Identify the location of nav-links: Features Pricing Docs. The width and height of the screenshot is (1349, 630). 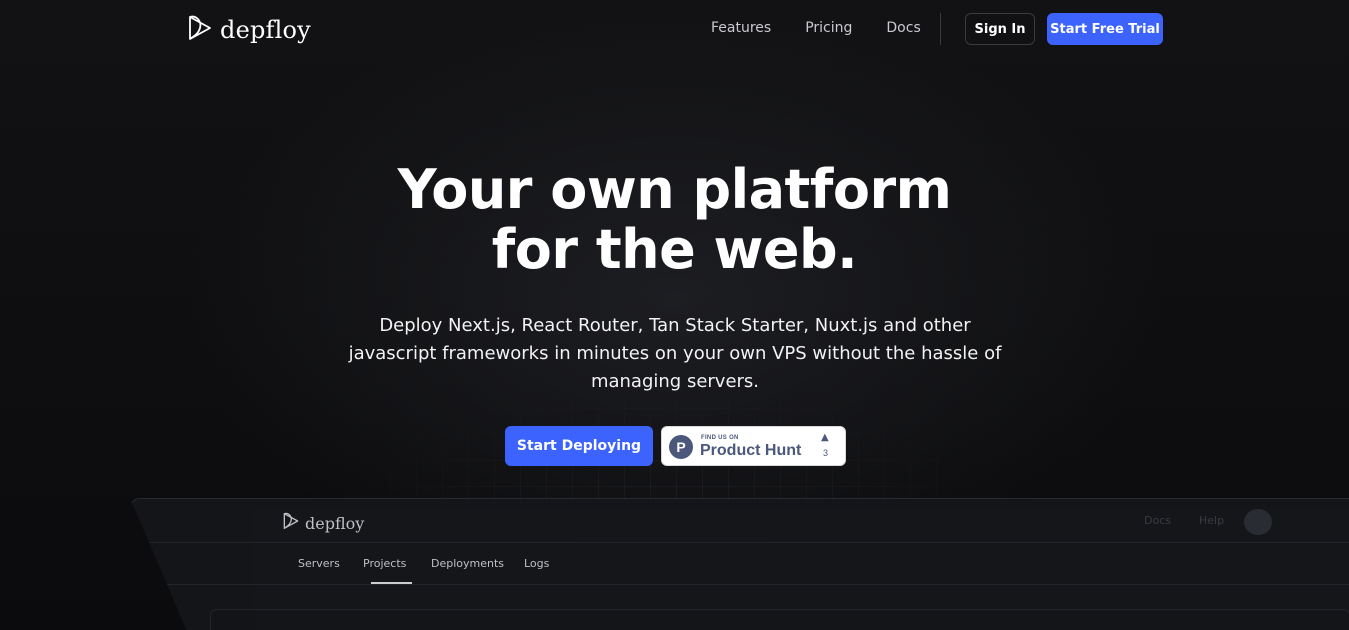
(833, 28).